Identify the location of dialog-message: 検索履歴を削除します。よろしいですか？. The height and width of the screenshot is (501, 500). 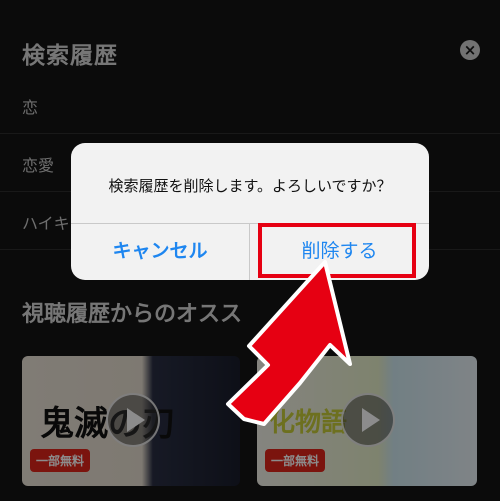
(250, 186).